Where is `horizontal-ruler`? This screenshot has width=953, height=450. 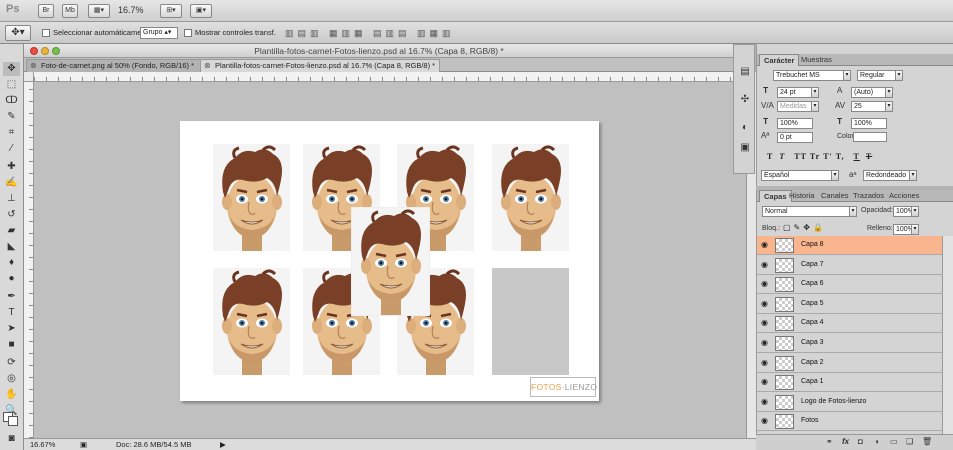
horizontal-ruler is located at coordinates (390, 77).